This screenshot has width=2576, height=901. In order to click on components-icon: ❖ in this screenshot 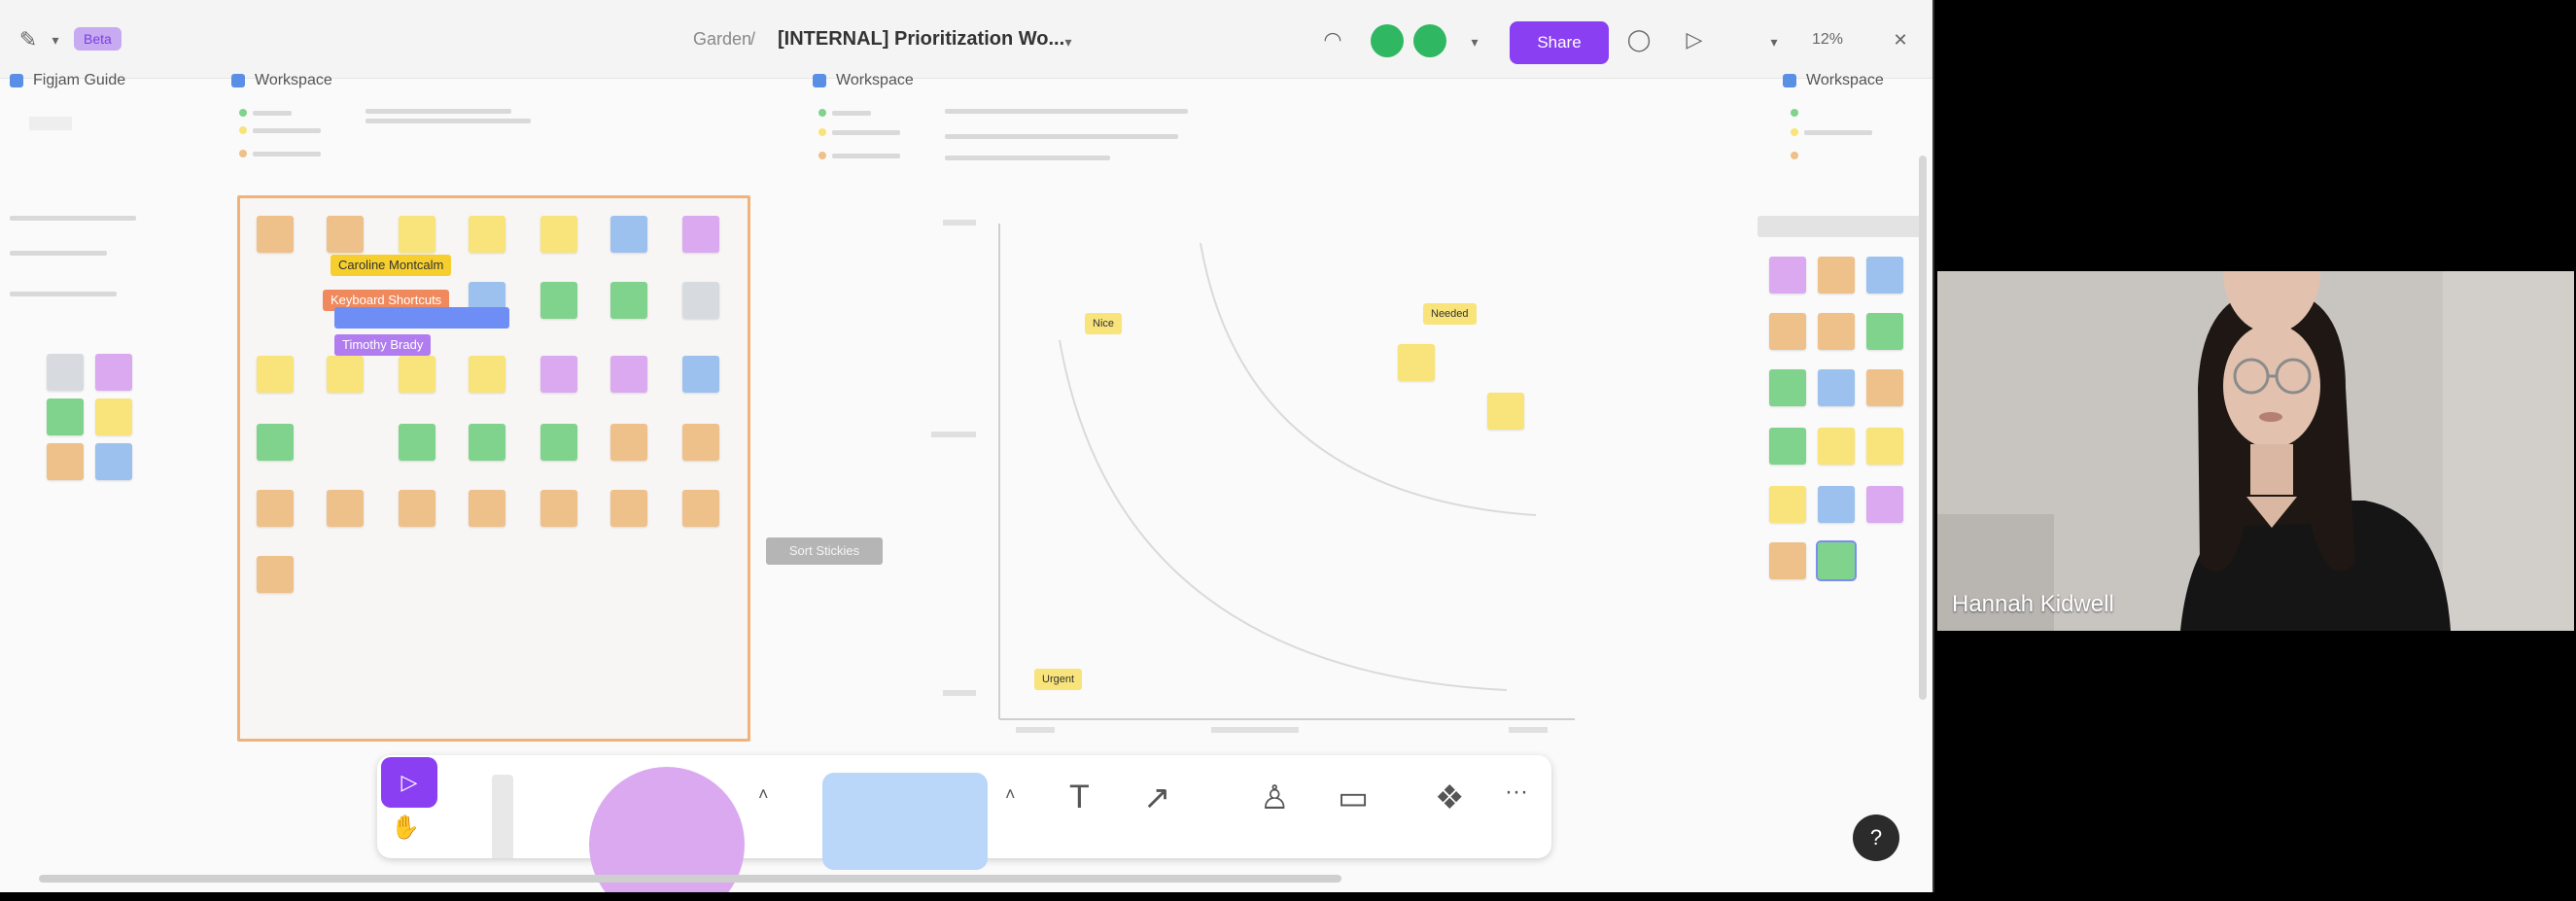, I will do `click(1449, 798)`.